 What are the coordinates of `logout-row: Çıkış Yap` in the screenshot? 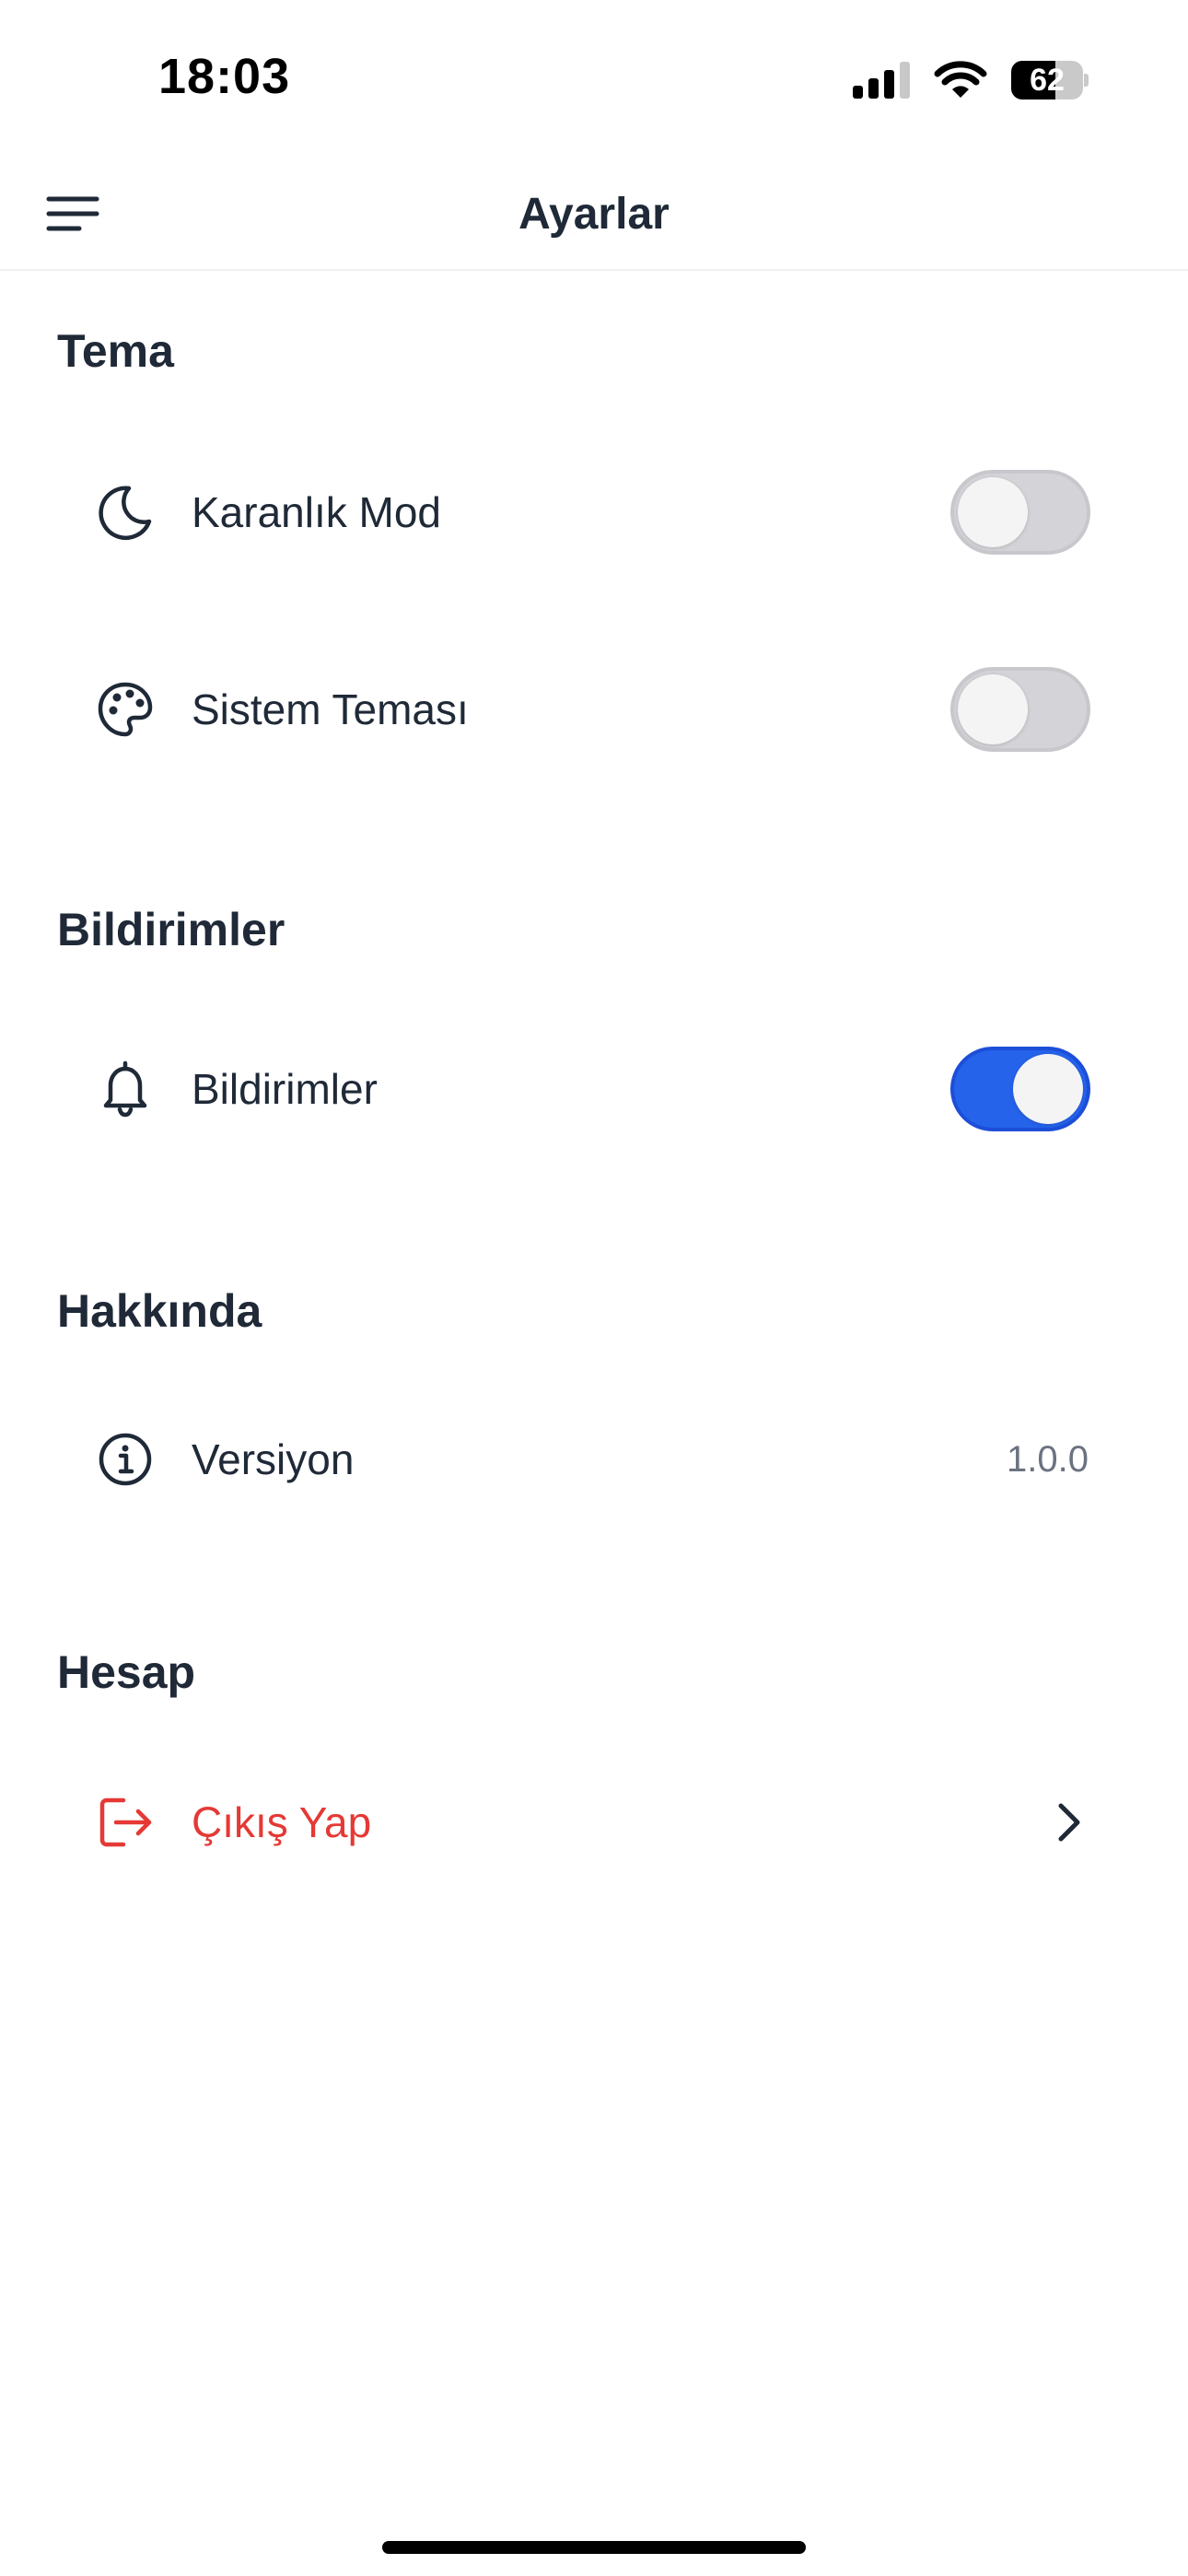 It's located at (594, 1822).